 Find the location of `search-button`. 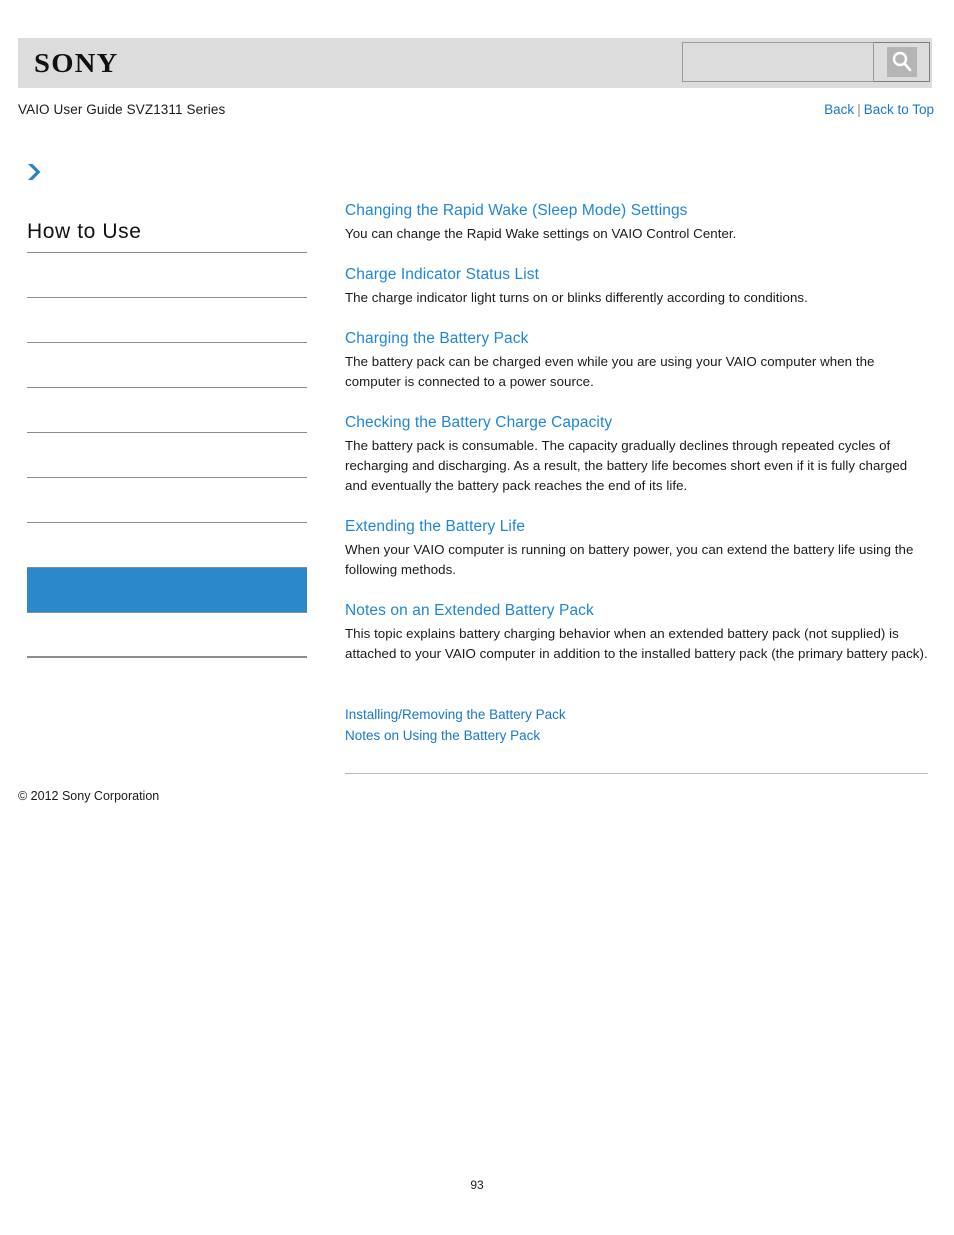

search-button is located at coordinates (902, 62).